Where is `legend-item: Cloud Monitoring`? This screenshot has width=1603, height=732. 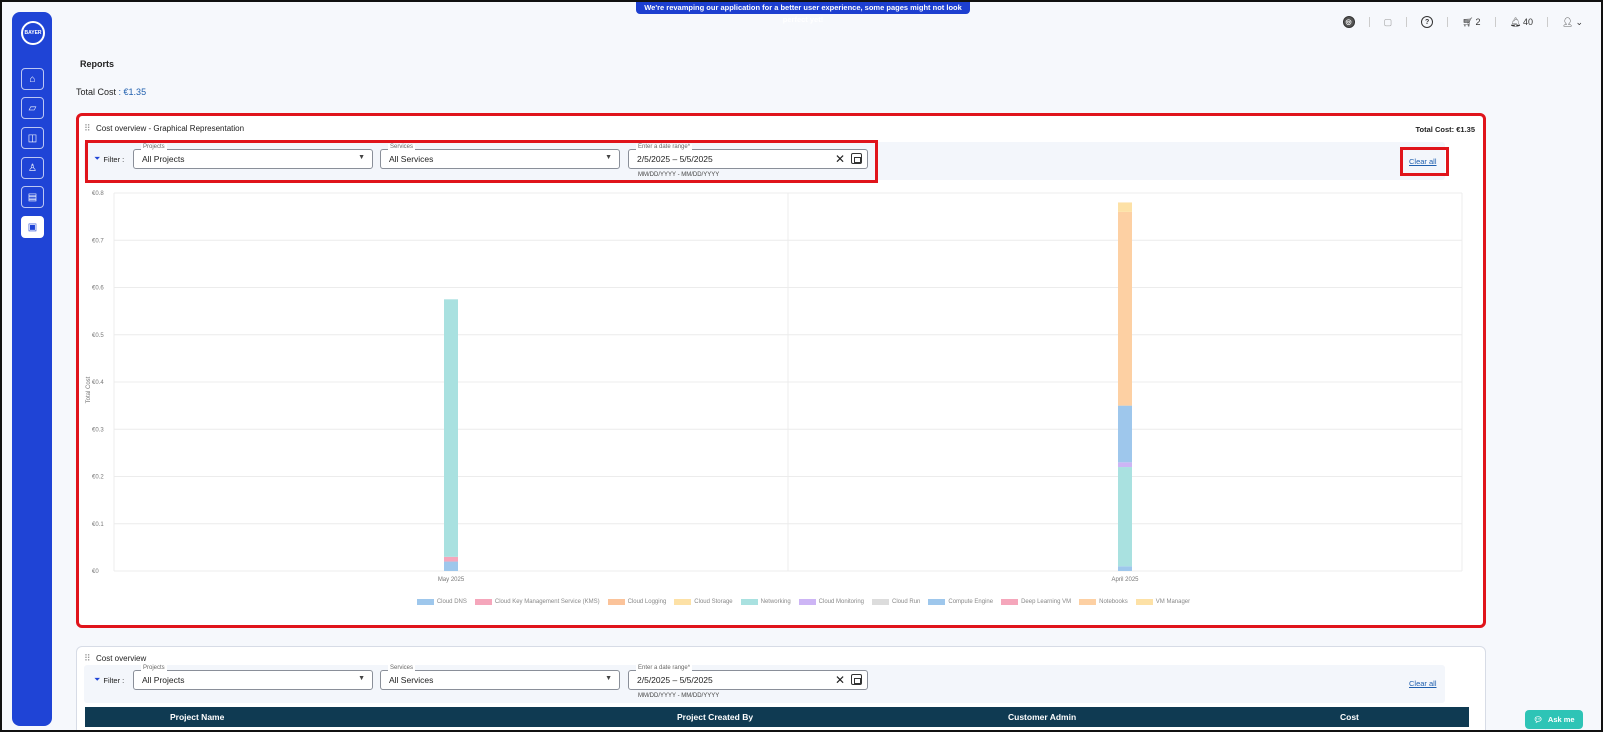 legend-item: Cloud Monitoring is located at coordinates (831, 602).